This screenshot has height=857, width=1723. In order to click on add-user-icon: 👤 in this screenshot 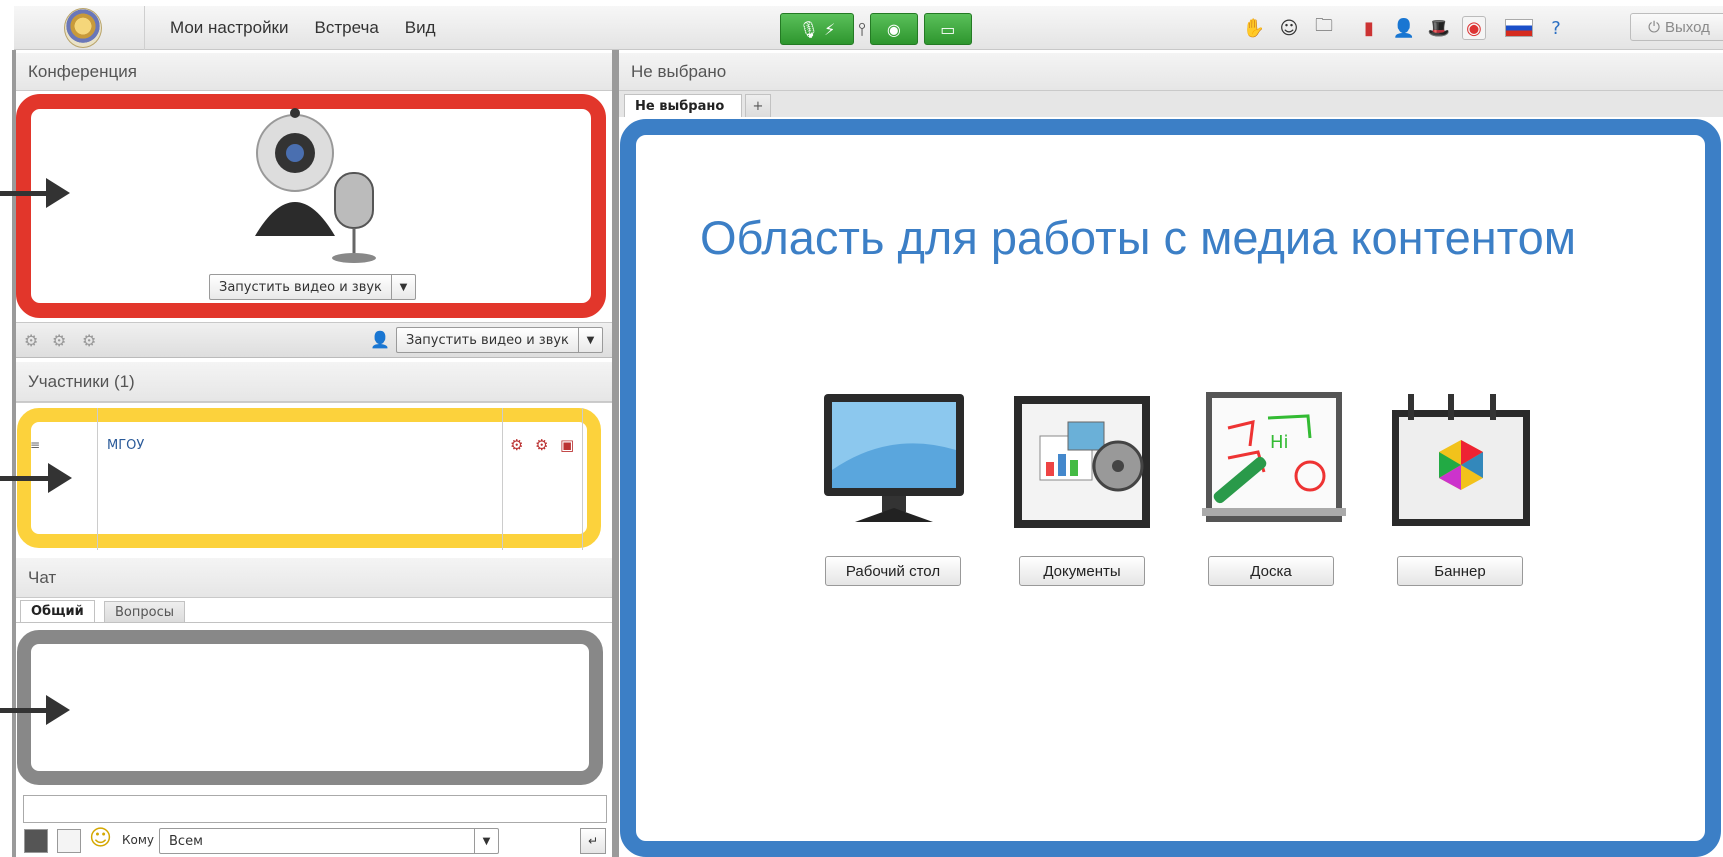, I will do `click(1404, 28)`.